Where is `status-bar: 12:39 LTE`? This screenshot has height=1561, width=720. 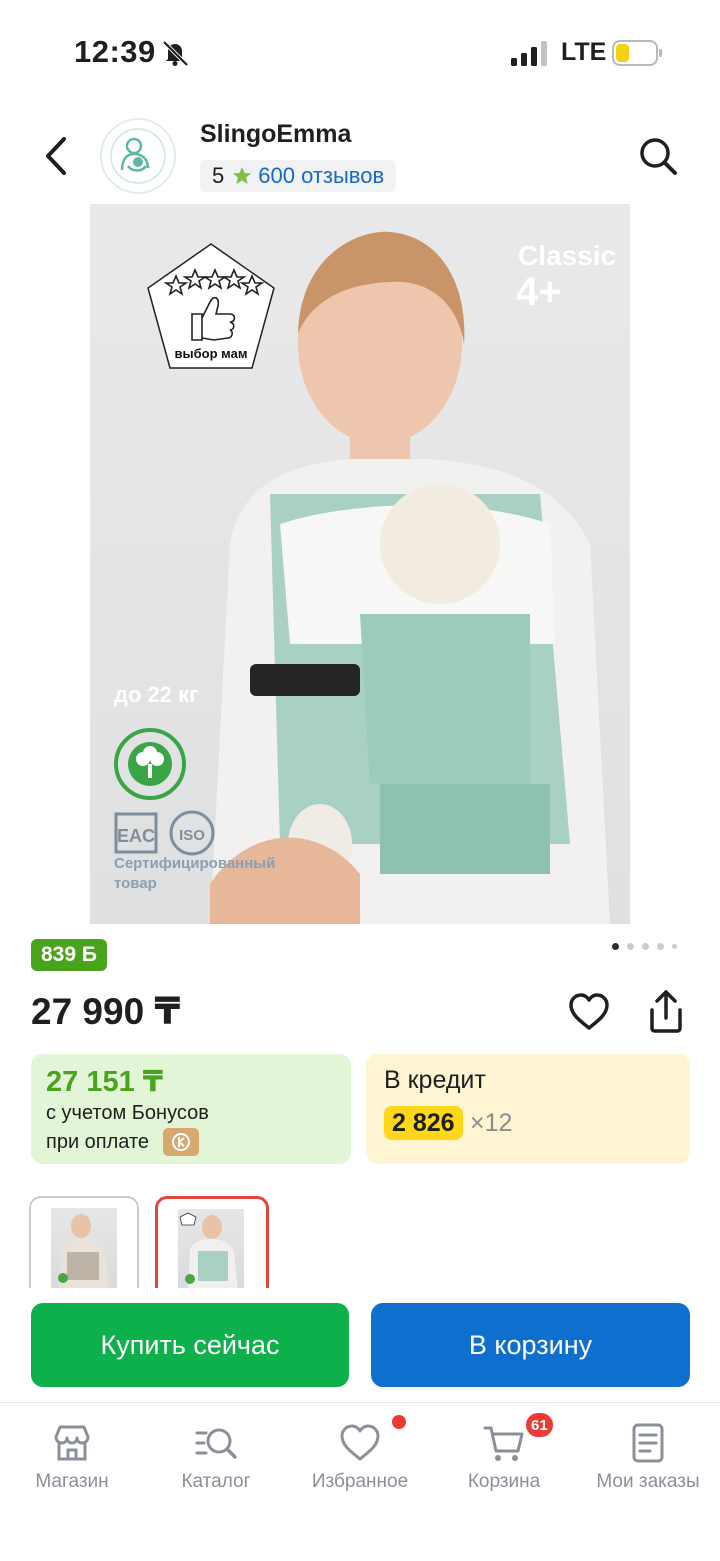
status-bar: 12:39 LTE is located at coordinates (360, 50).